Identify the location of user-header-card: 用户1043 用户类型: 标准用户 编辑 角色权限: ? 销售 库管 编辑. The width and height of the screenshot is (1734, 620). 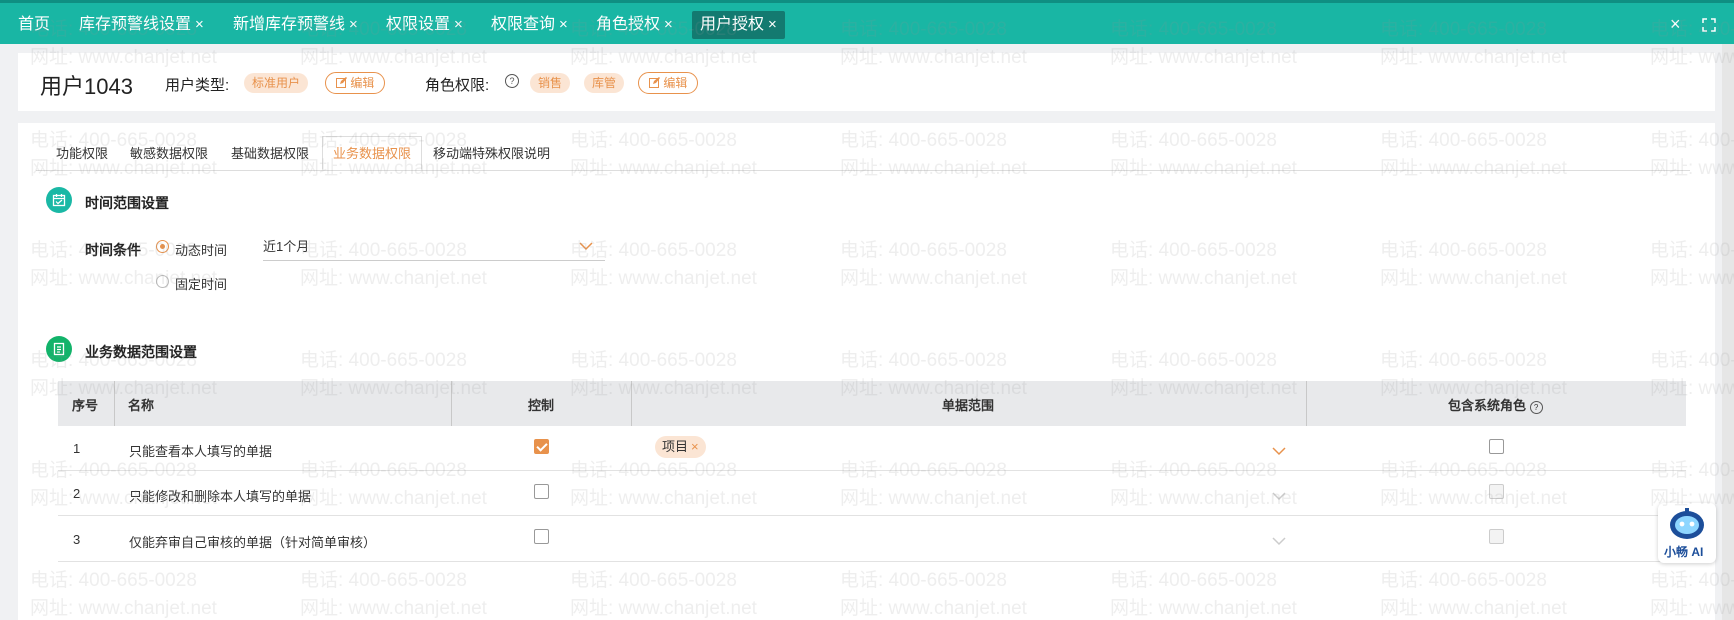
(866, 82).